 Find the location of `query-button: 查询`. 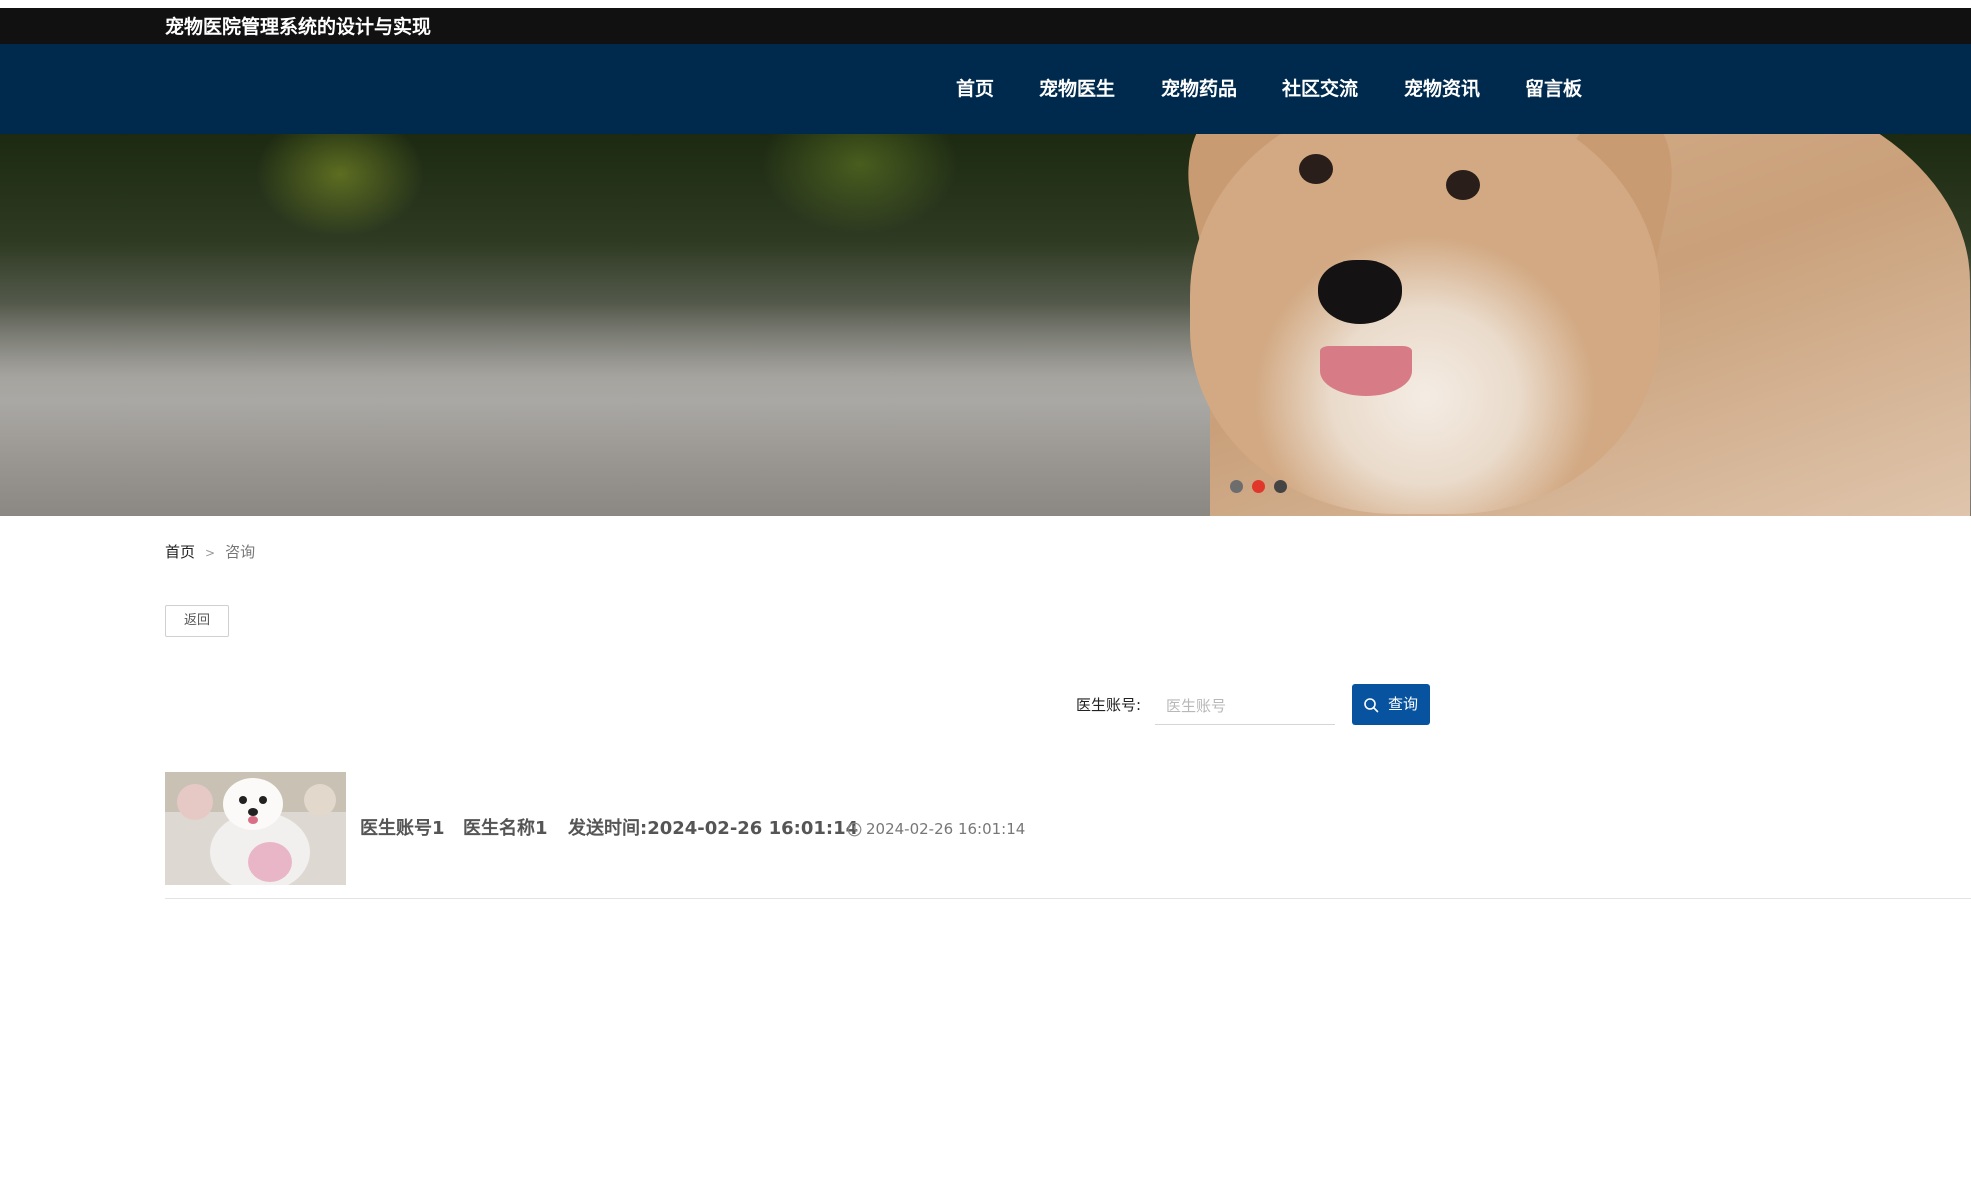

query-button: 查询 is located at coordinates (1391, 704).